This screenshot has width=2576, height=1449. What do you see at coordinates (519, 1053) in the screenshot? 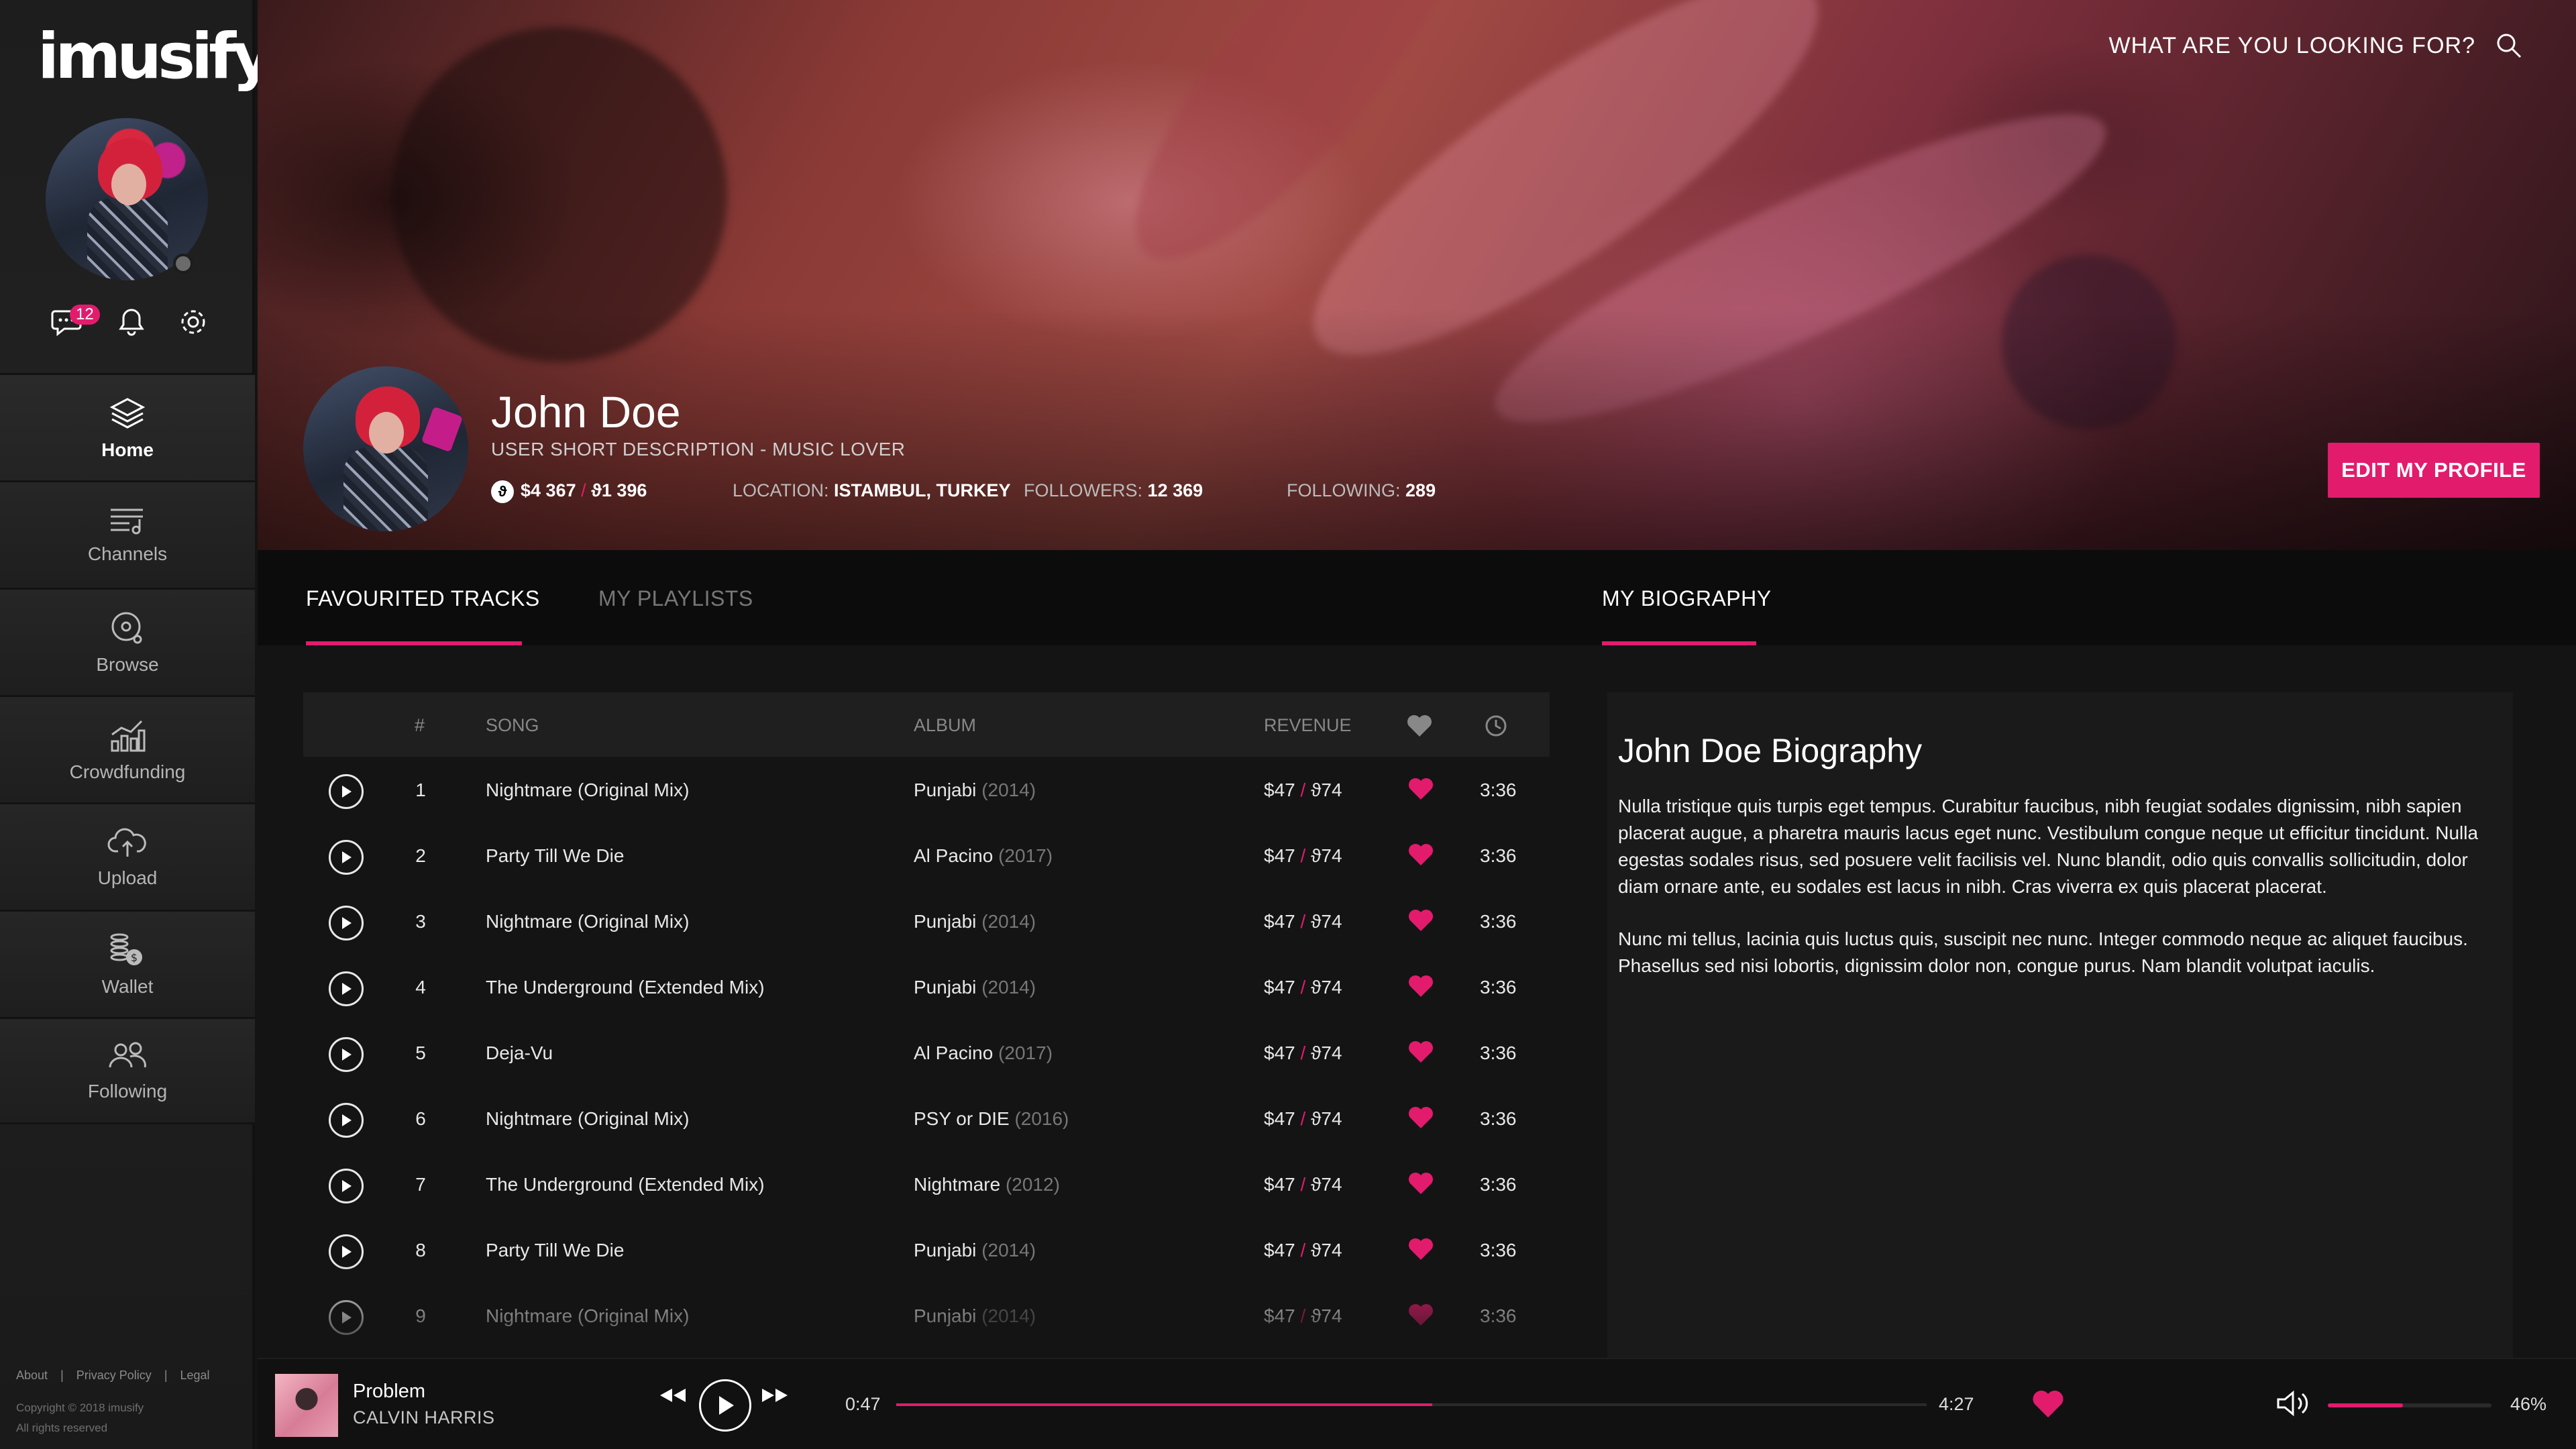
I see `track-song: Deja-Vu` at bounding box center [519, 1053].